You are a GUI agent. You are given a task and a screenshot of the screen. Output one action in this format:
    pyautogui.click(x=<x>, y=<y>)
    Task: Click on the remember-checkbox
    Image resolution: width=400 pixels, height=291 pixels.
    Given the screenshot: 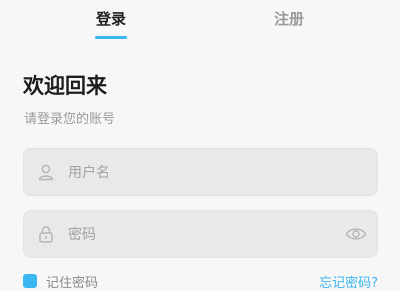 What is the action you would take?
    pyautogui.click(x=30, y=281)
    